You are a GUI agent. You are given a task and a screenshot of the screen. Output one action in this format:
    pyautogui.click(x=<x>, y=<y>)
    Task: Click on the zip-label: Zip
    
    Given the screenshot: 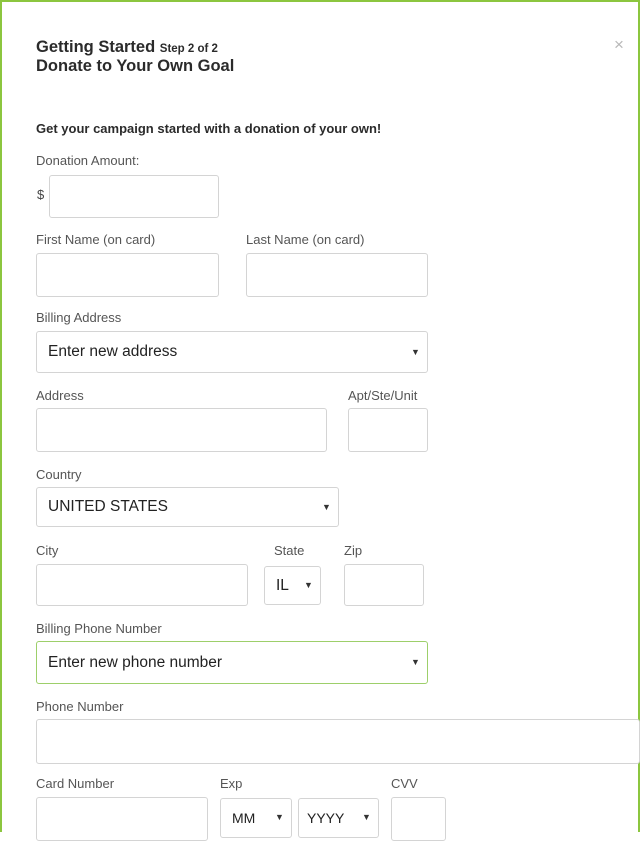 What is the action you would take?
    pyautogui.click(x=353, y=550)
    